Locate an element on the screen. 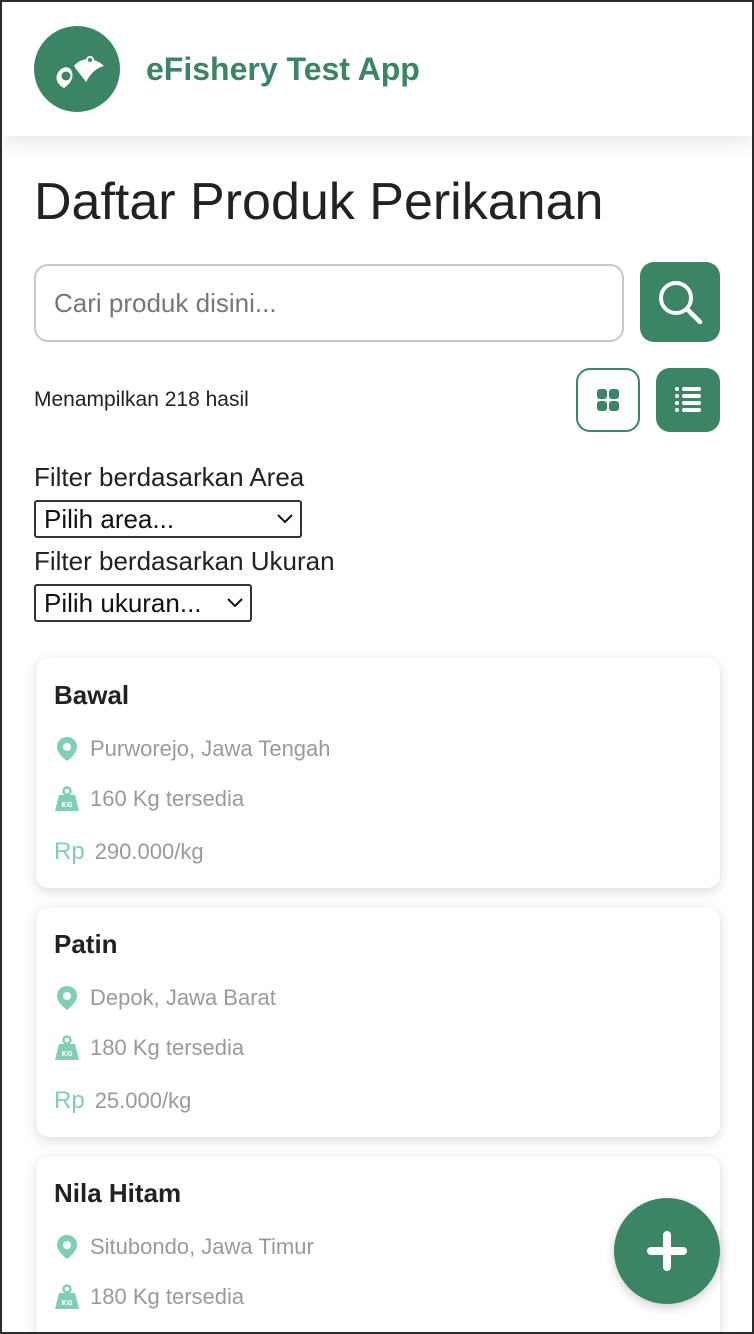 The height and width of the screenshot is (1334, 754). app-title: eFishery Test App is located at coordinates (283, 68).